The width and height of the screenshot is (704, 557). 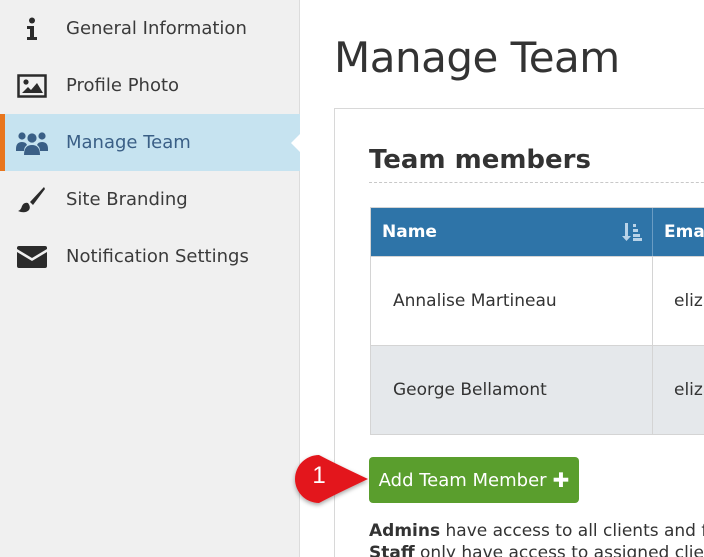 I want to click on image-icon, so click(x=32, y=86).